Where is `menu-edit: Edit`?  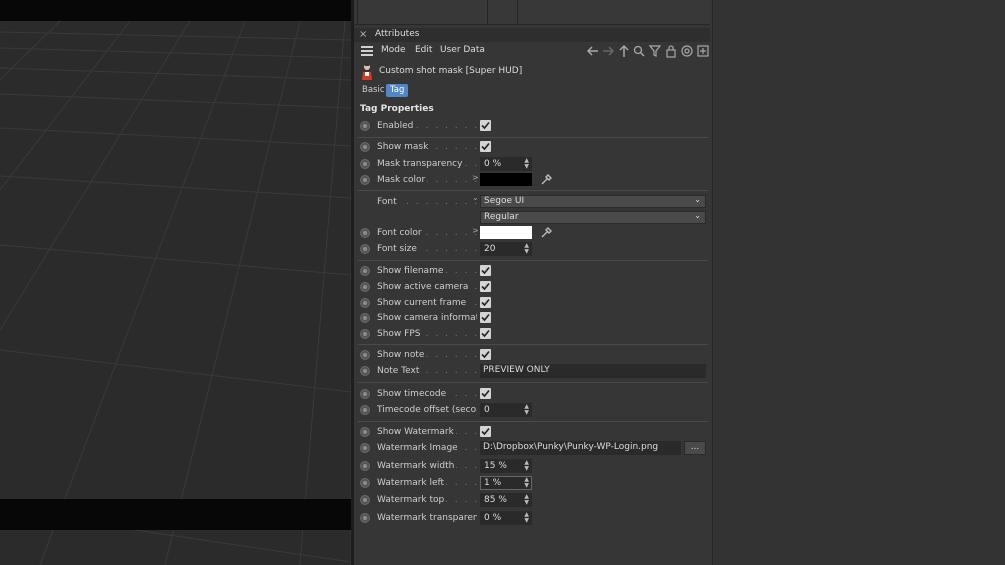
menu-edit: Edit is located at coordinates (423, 50).